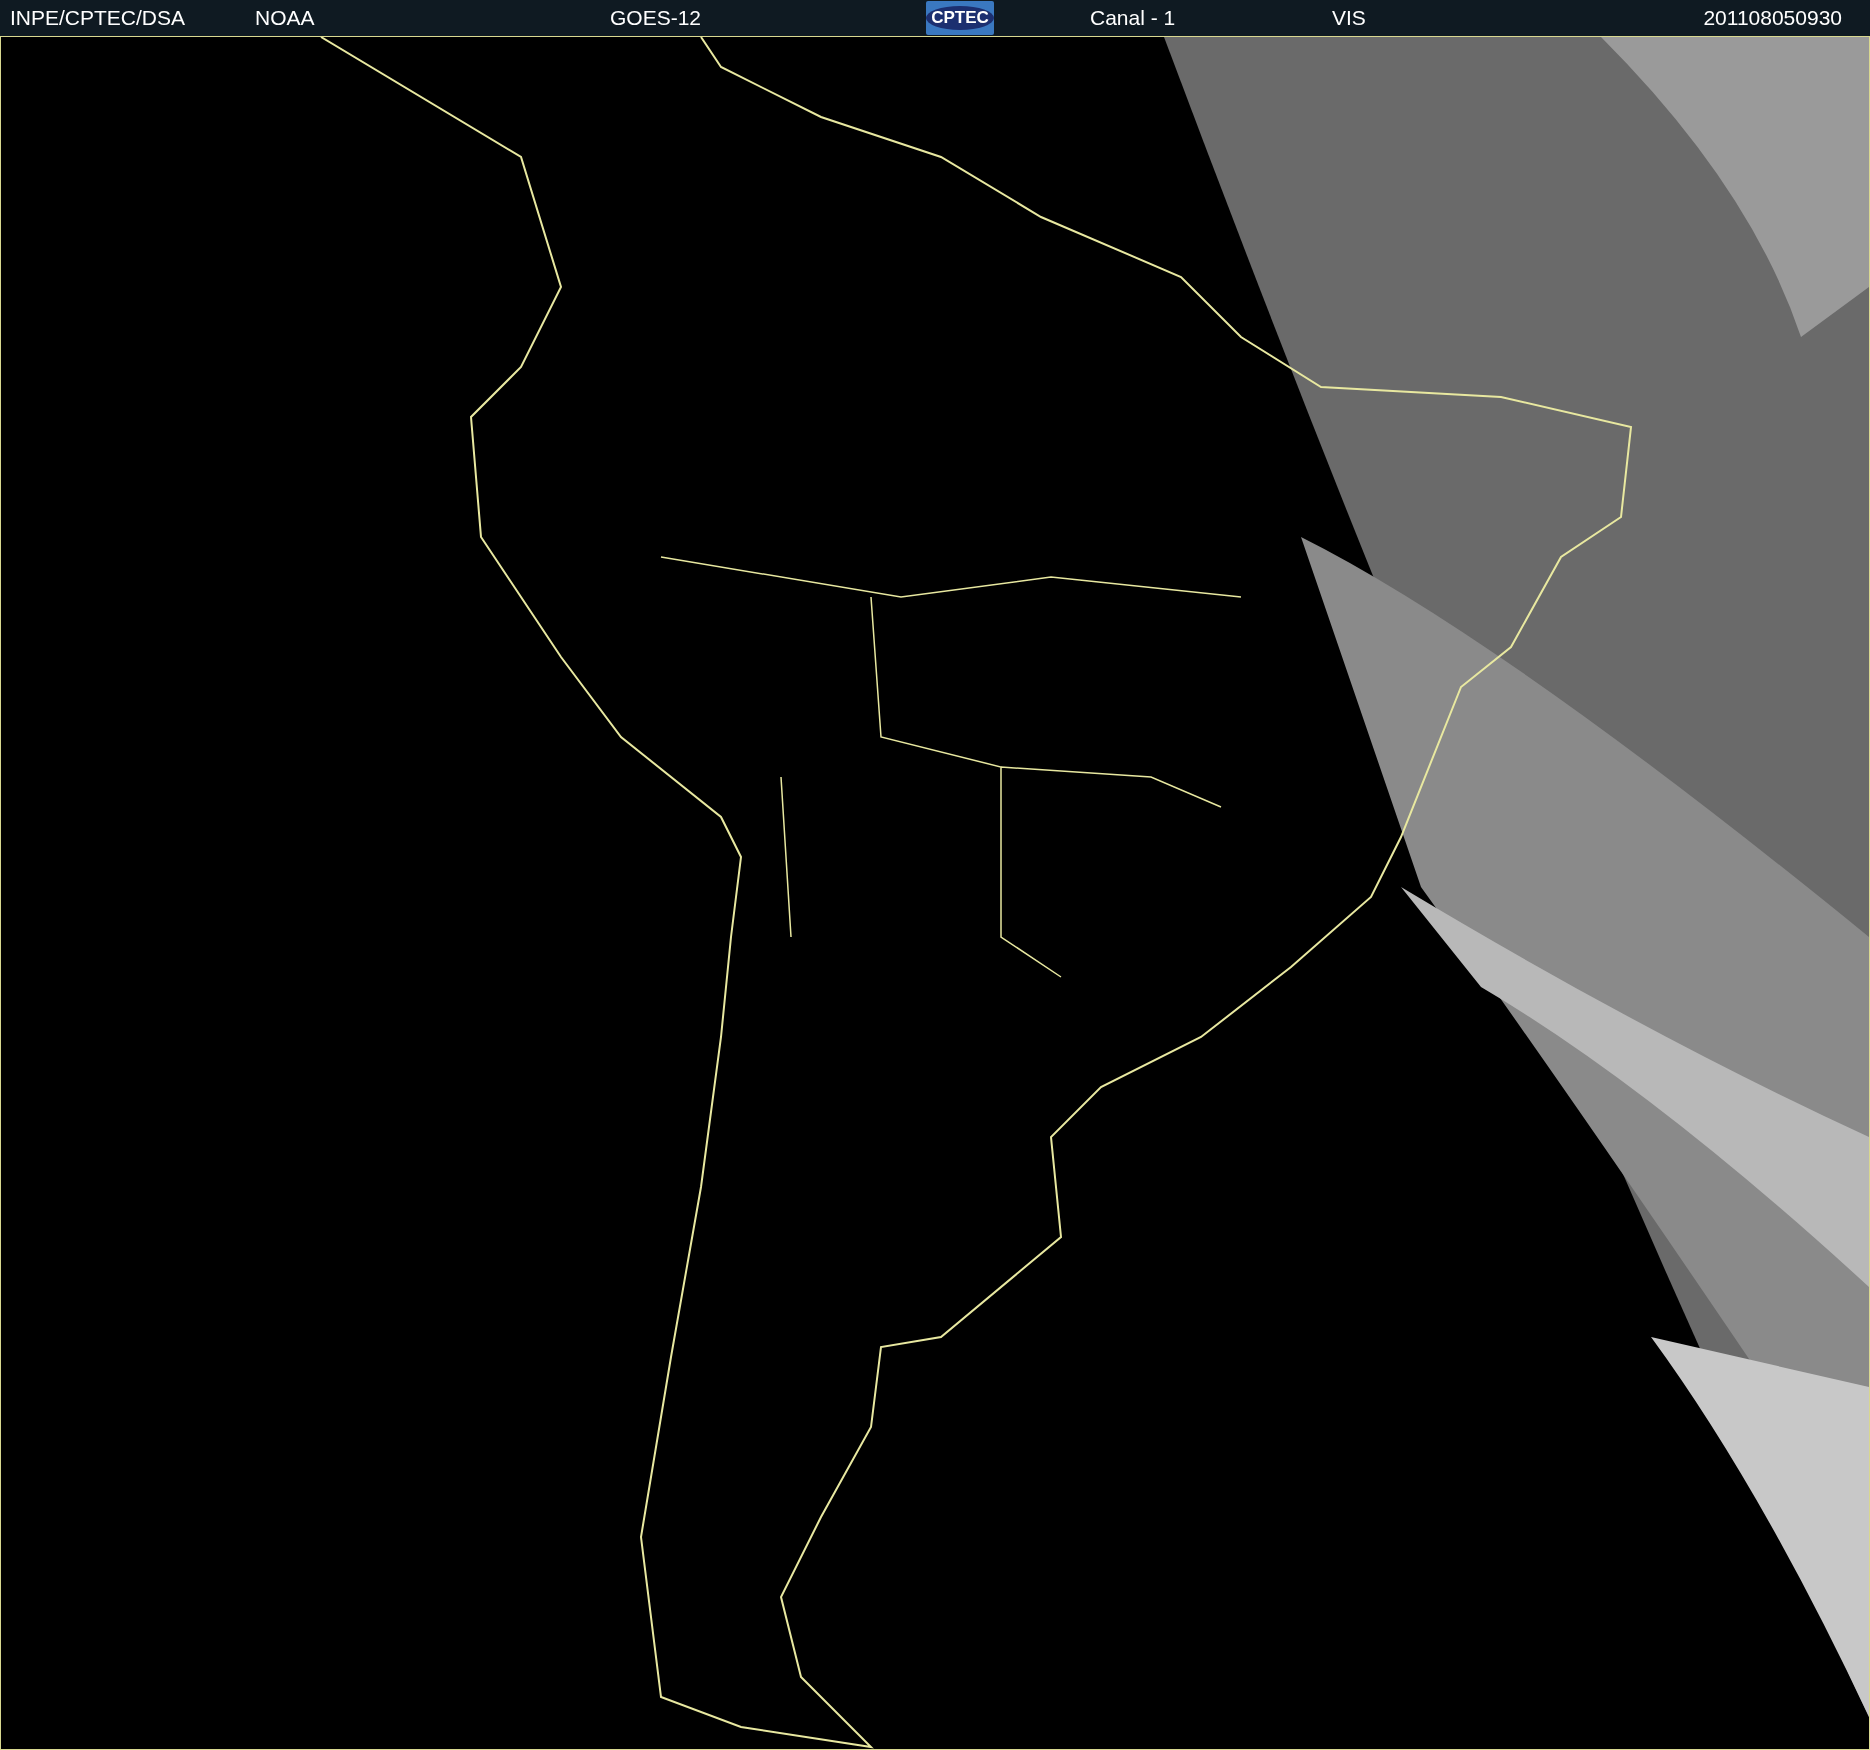 This screenshot has width=1870, height=1750. I want to click on header-label: 201108050930, so click(1772, 18).